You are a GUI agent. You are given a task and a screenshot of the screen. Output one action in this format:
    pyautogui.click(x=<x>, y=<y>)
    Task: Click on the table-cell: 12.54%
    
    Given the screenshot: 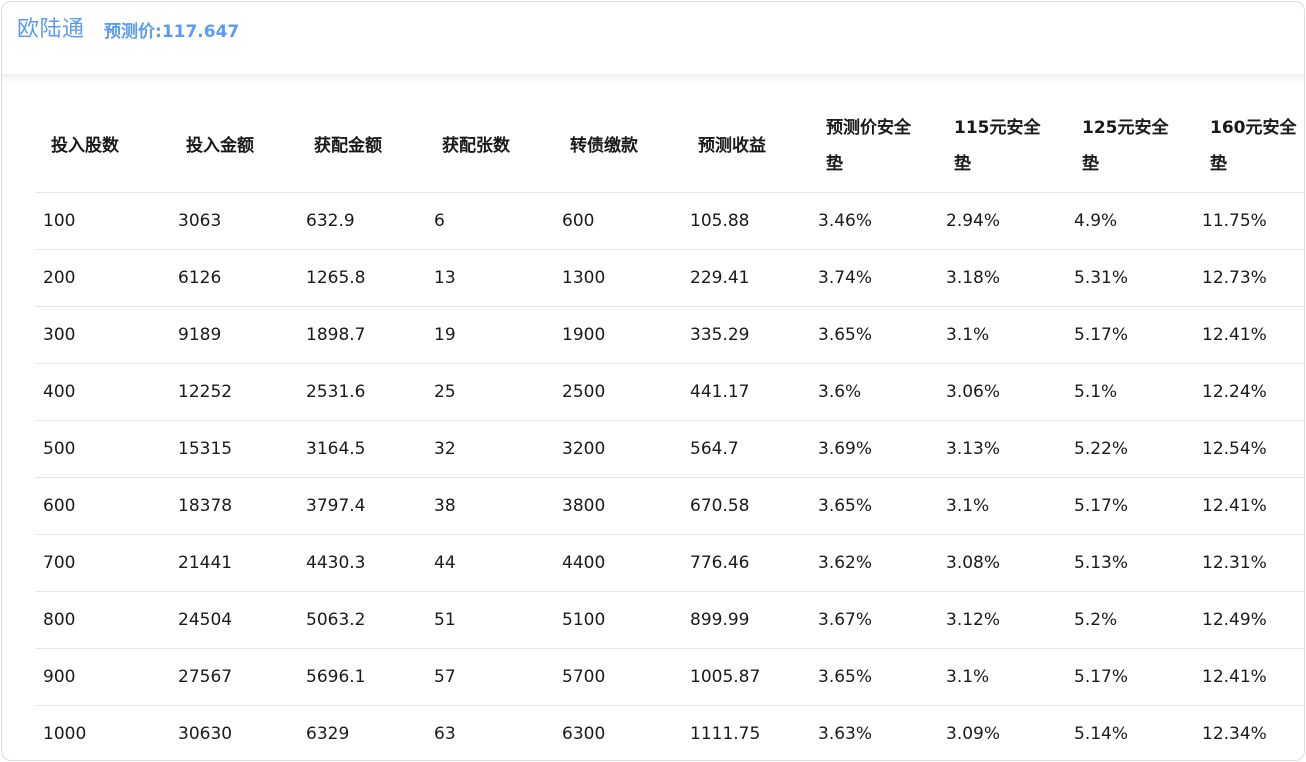 What is the action you would take?
    pyautogui.click(x=1248, y=449)
    